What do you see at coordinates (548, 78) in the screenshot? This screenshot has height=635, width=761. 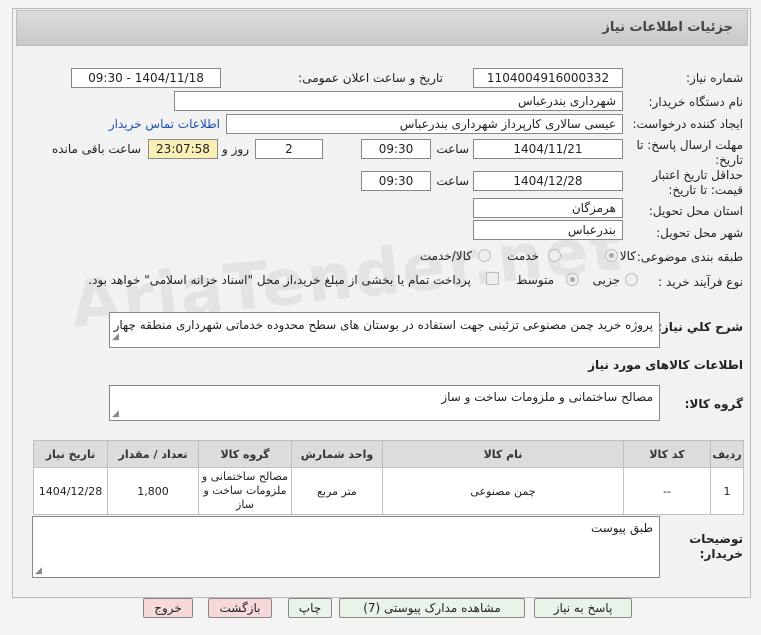 I see `need-number-field: 1104004916000332` at bounding box center [548, 78].